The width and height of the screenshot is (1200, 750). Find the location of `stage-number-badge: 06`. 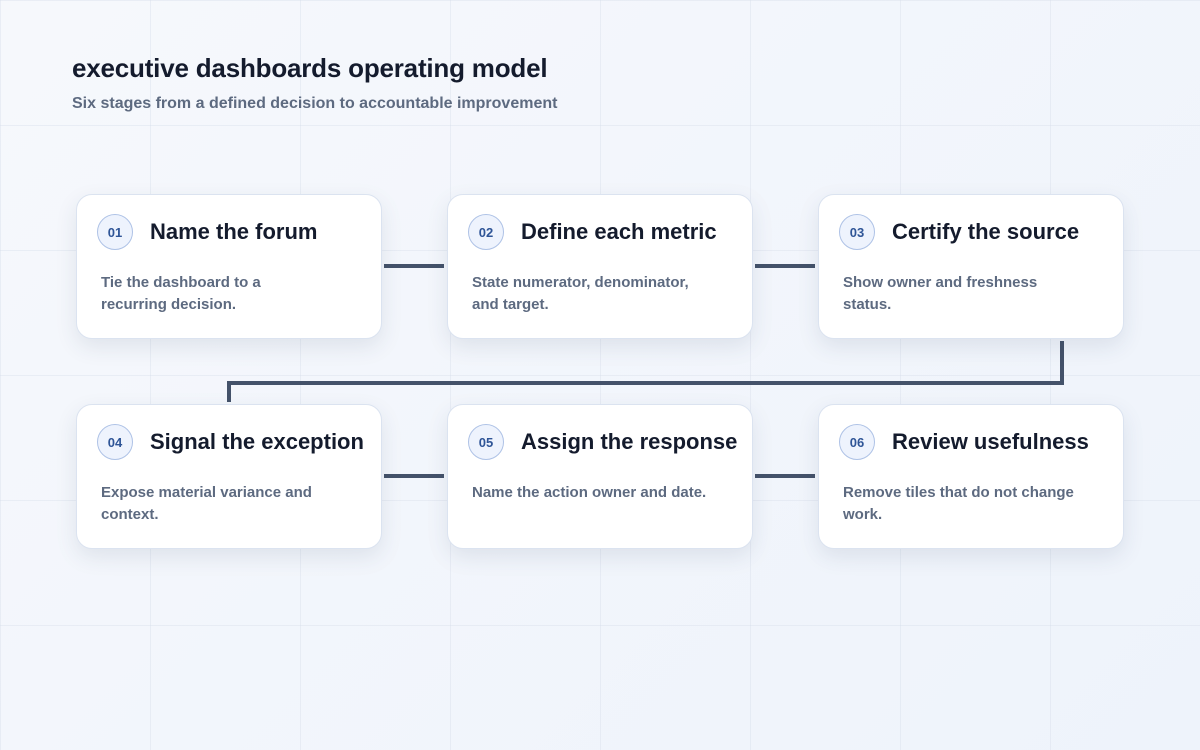

stage-number-badge: 06 is located at coordinates (857, 442).